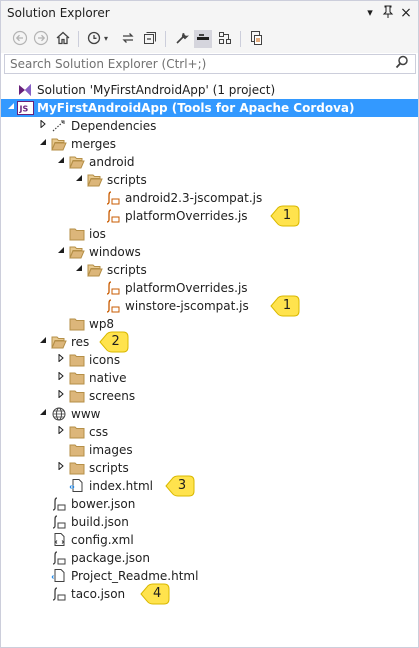 The image size is (419, 648). What do you see at coordinates (59, 126) in the screenshot?
I see `dependencies-icon` at bounding box center [59, 126].